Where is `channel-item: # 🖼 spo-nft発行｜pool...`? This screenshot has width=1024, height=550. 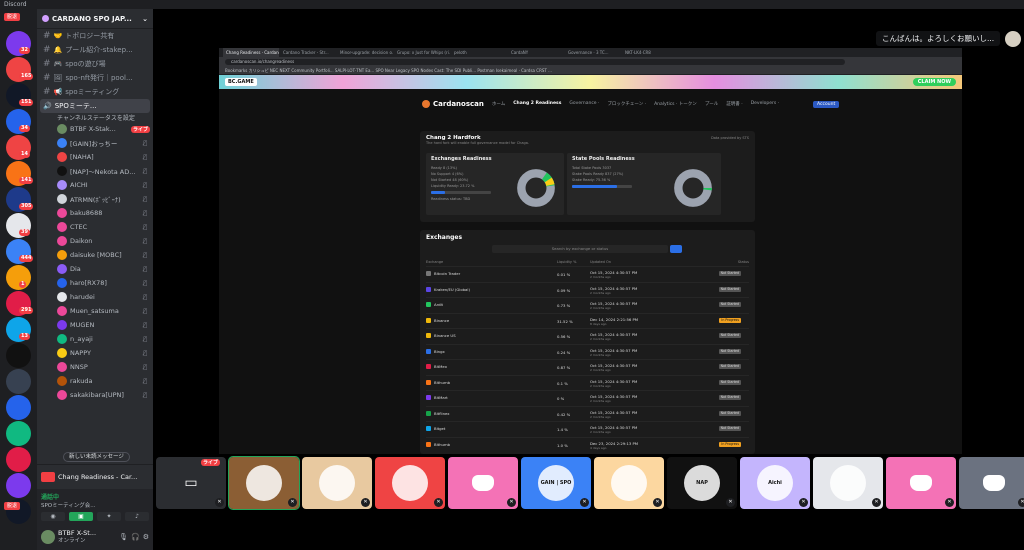 channel-item: # 🖼 spo-nft発行｜pool... is located at coordinates (95, 78).